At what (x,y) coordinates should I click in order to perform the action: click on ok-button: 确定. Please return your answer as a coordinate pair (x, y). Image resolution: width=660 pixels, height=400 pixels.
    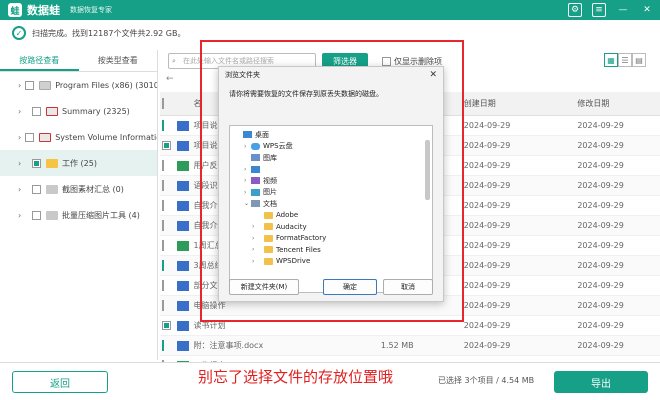
    Looking at the image, I should click on (350, 287).